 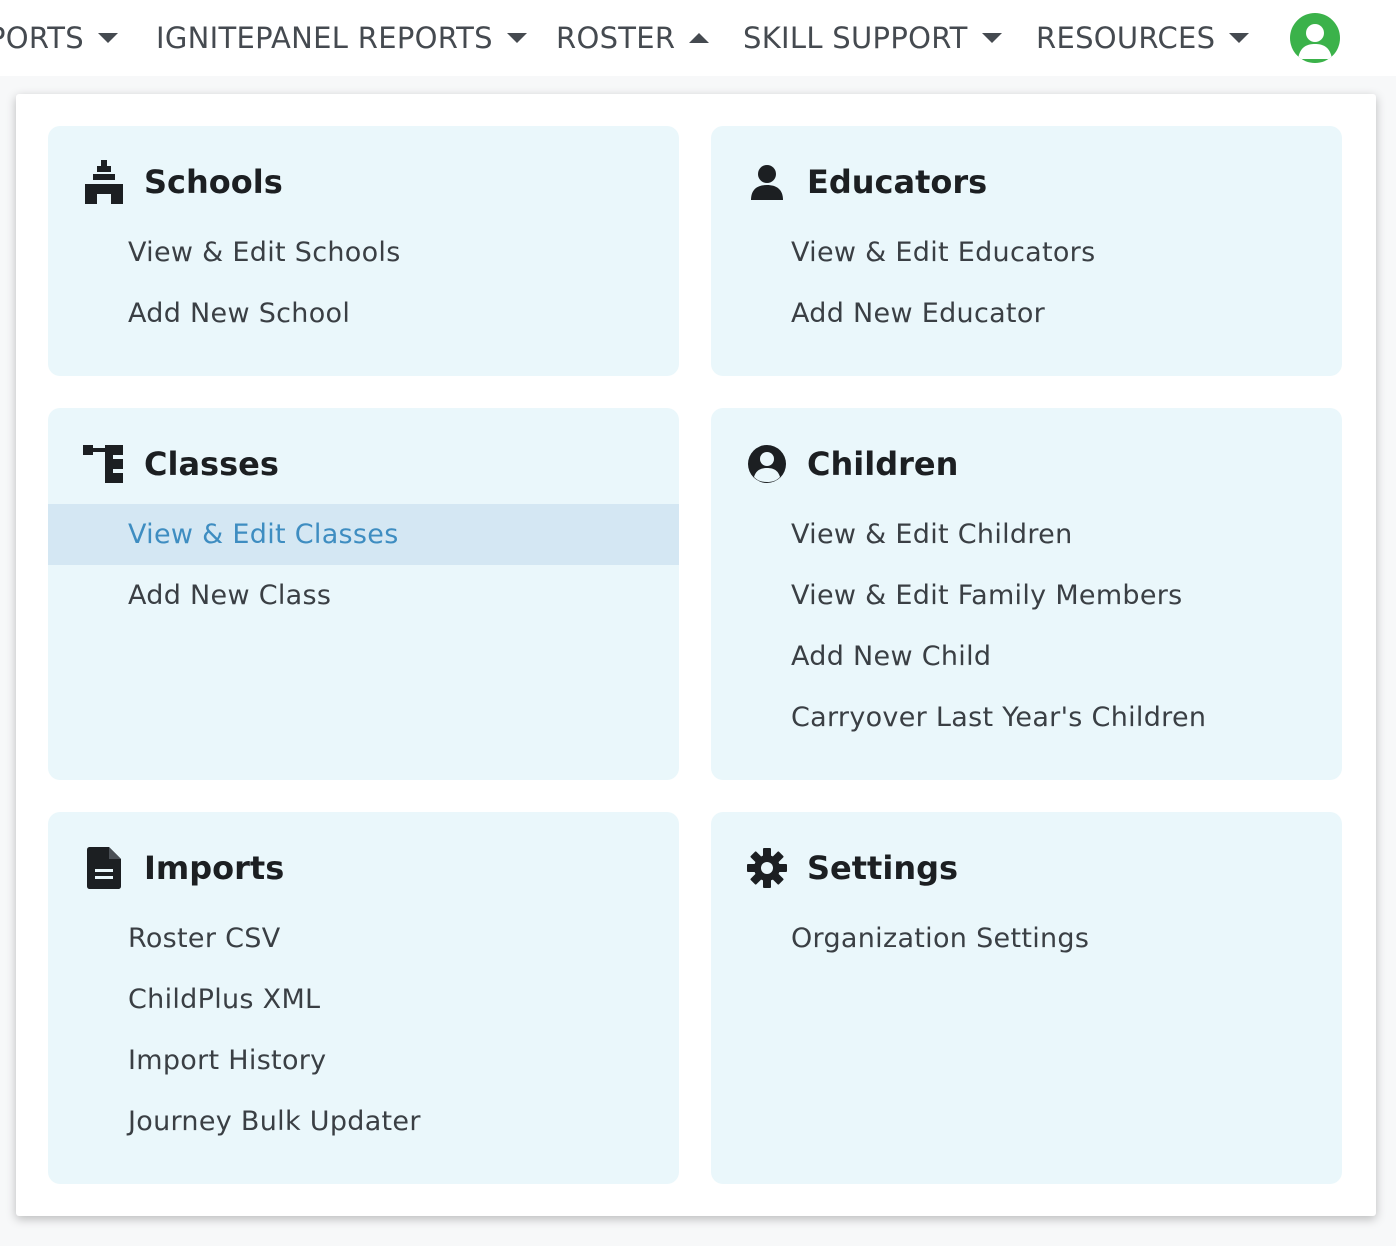 What do you see at coordinates (211, 464) in the screenshot?
I see `classes-title: Classes` at bounding box center [211, 464].